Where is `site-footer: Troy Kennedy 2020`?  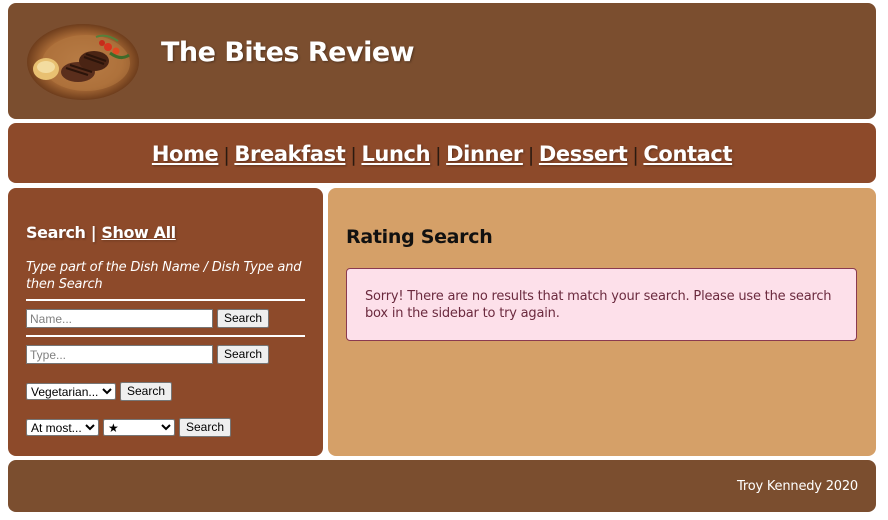
site-footer: Troy Kennedy 2020 is located at coordinates (442, 486).